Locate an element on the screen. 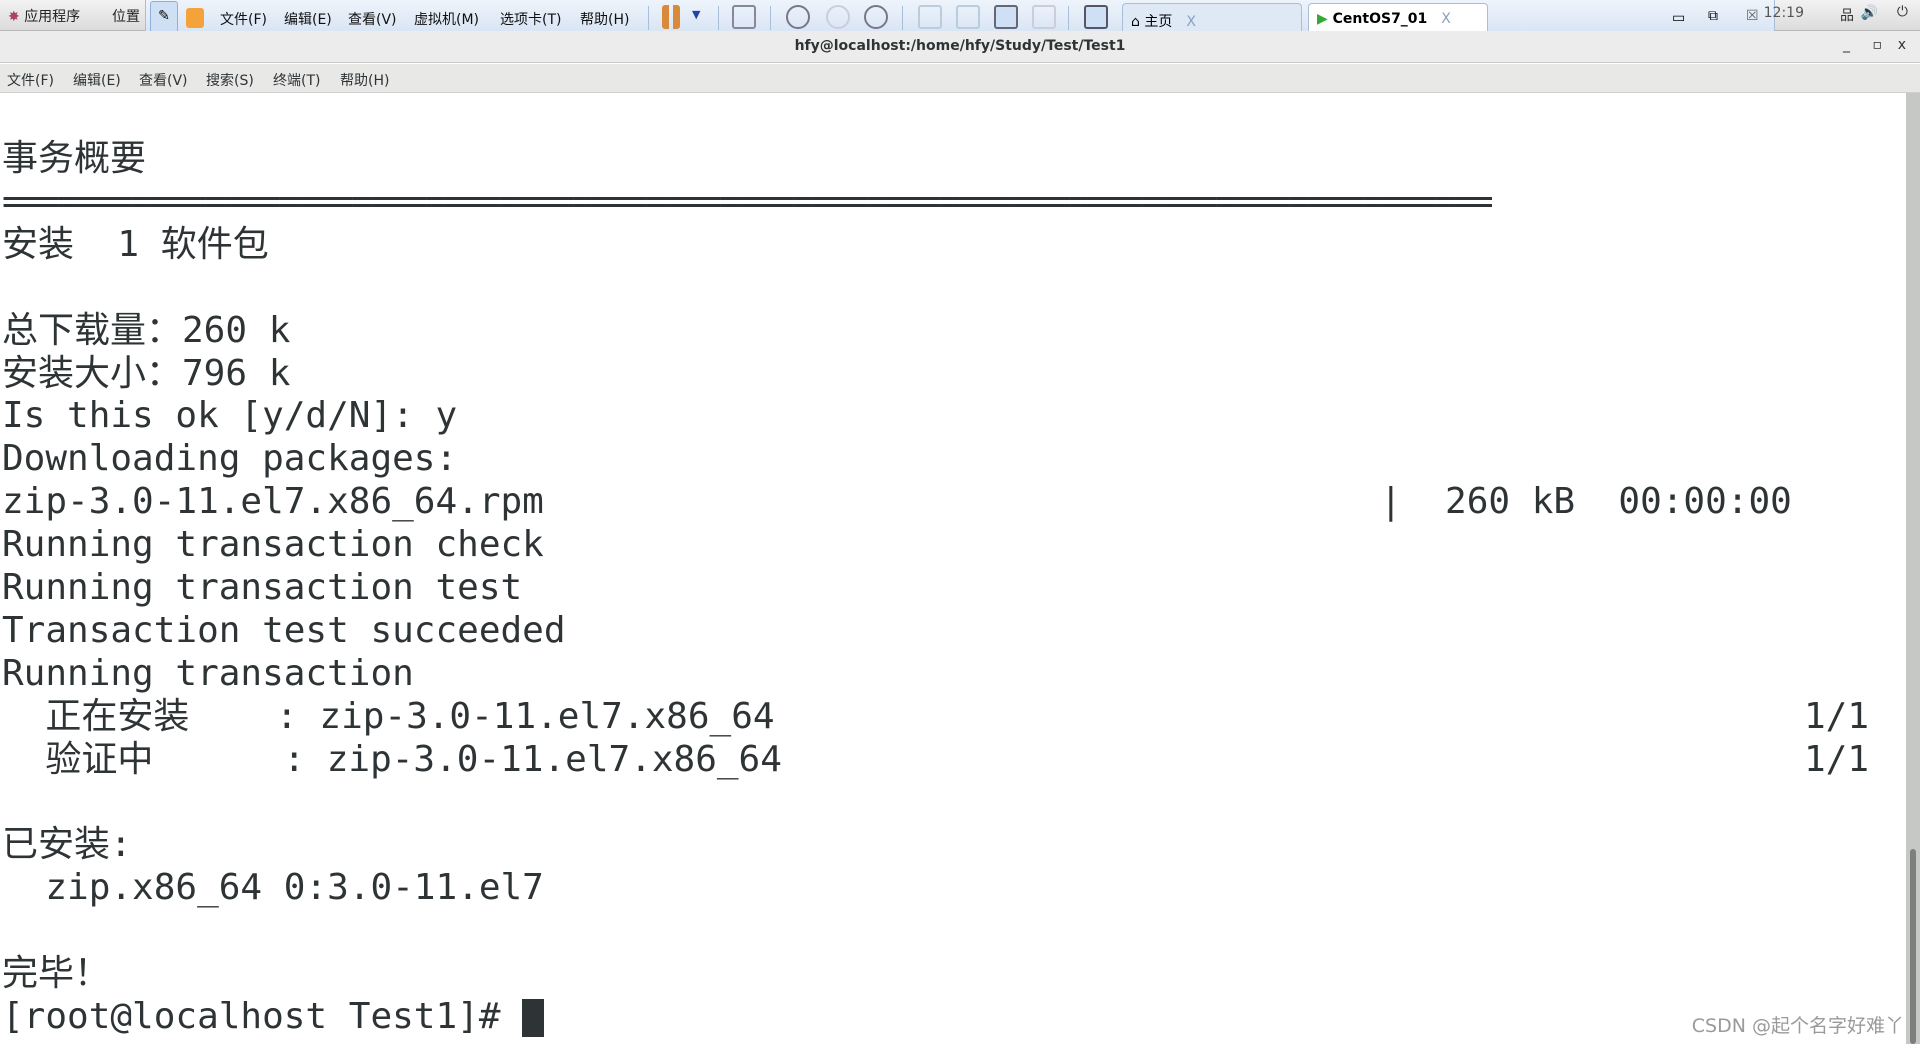 This screenshot has height=1044, width=1920. vm-menu-view: 查看(V) is located at coordinates (372, 19).